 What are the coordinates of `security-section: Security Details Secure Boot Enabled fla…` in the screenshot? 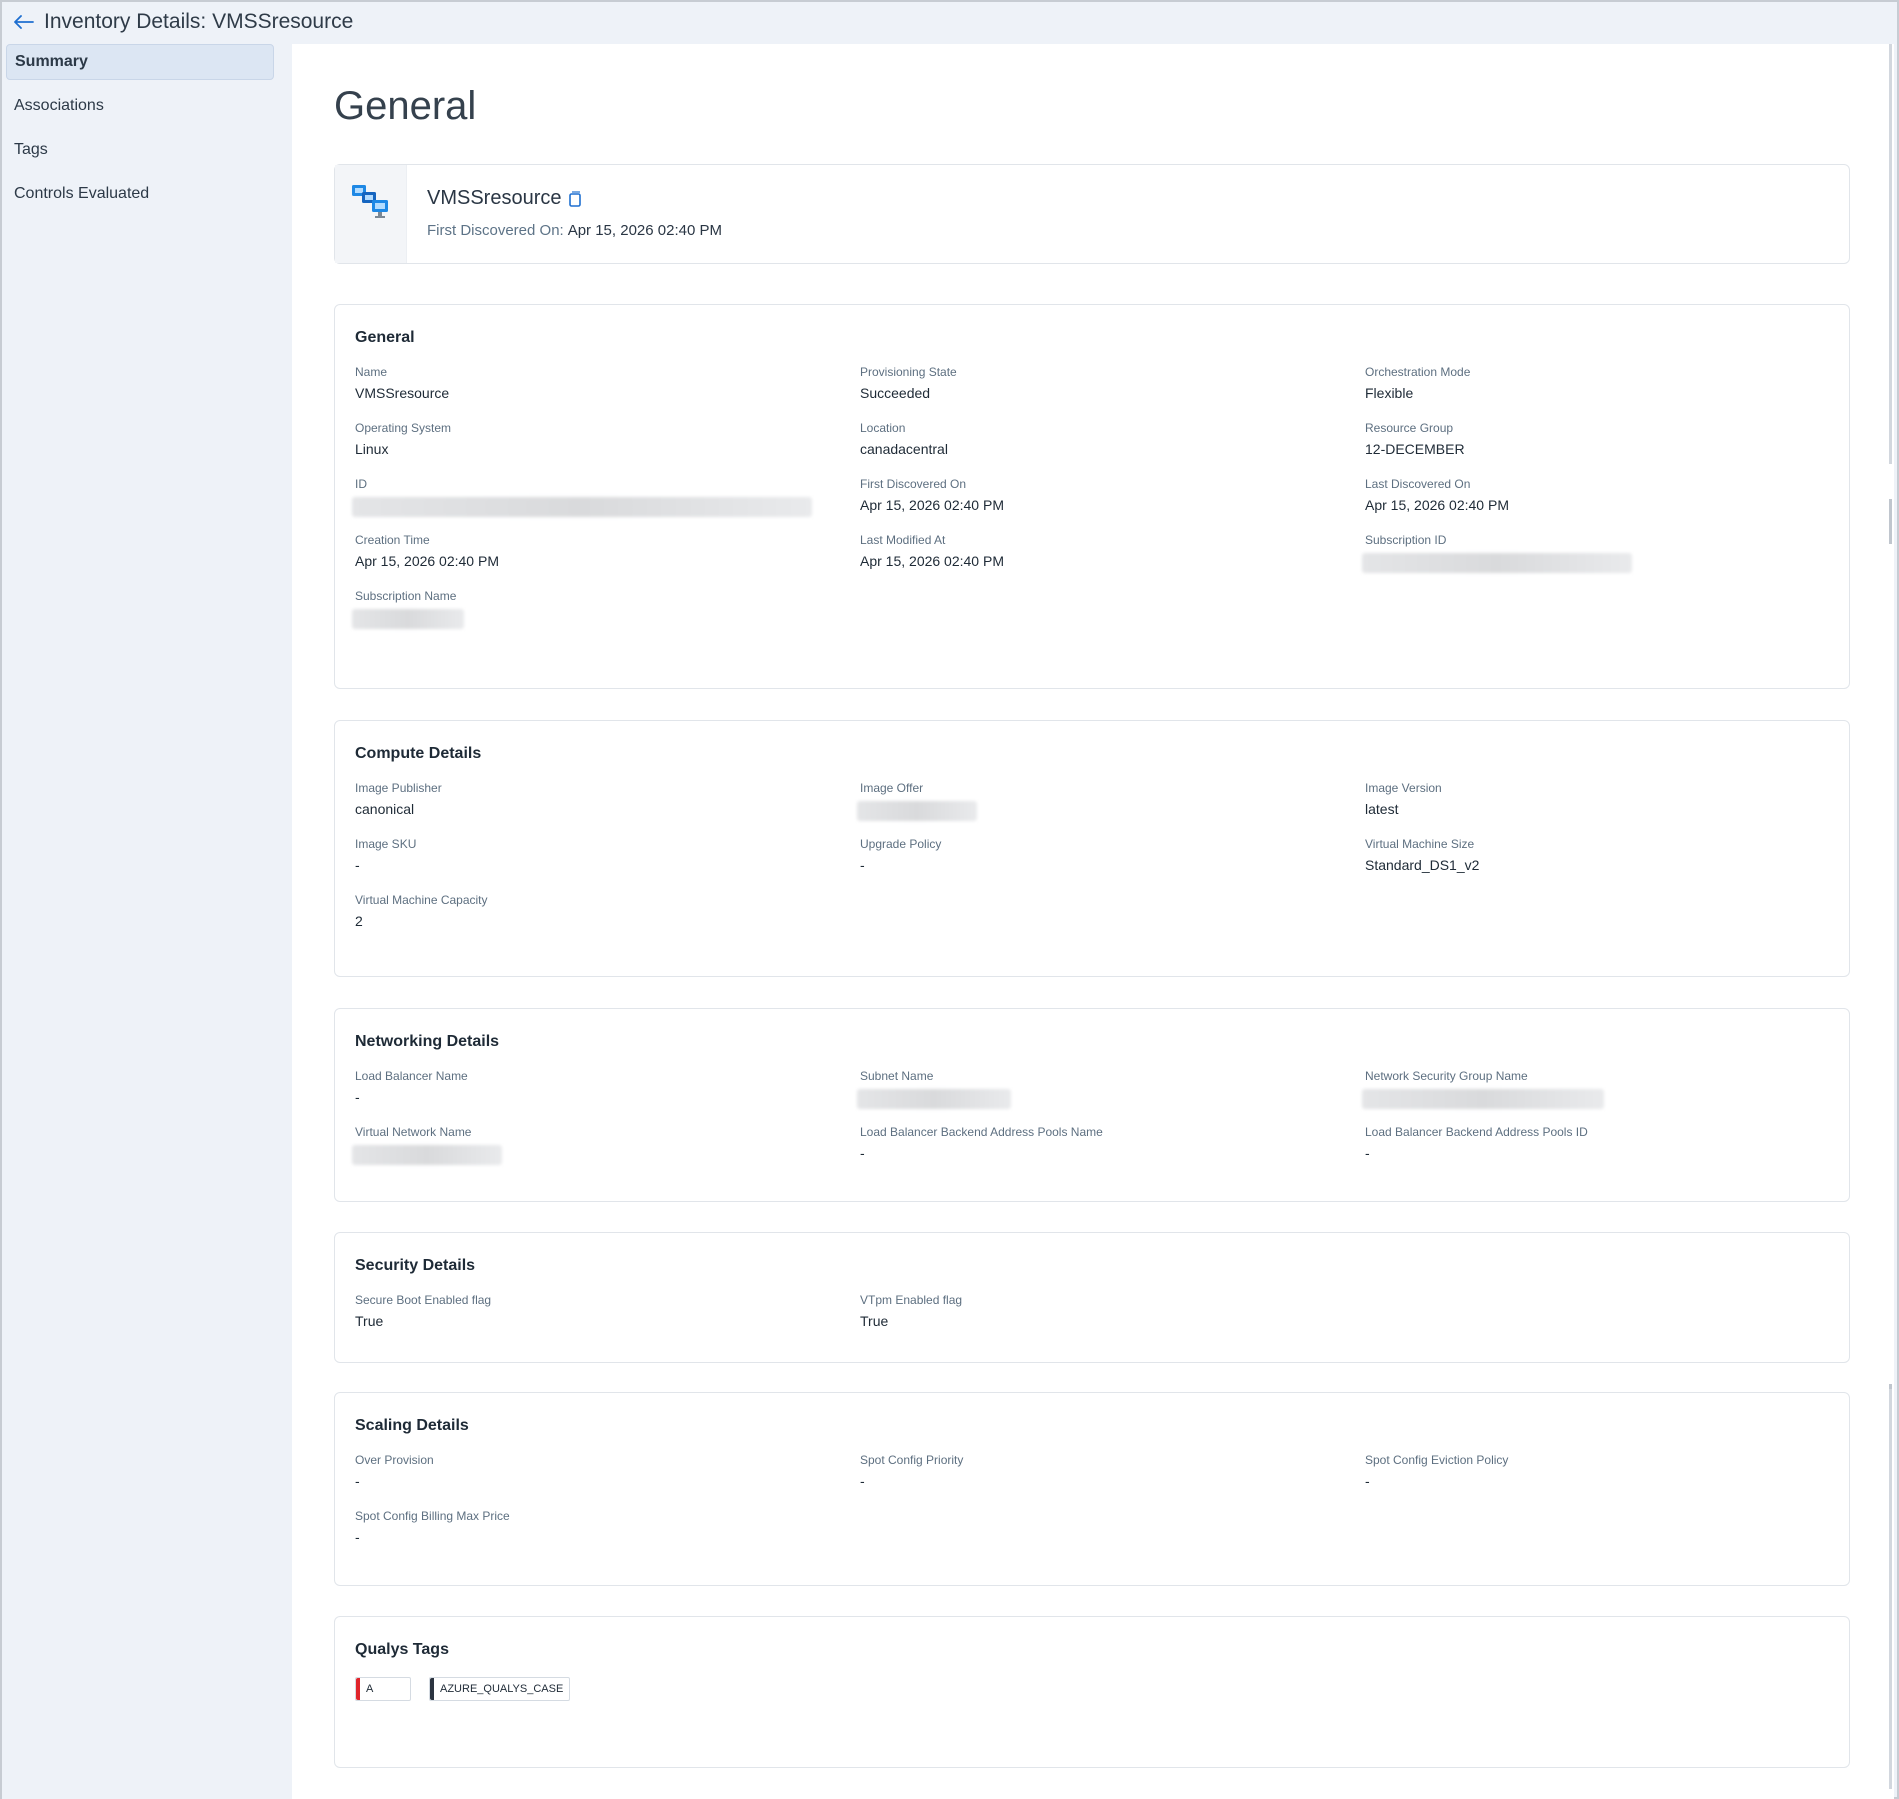 It's located at (1092, 1297).